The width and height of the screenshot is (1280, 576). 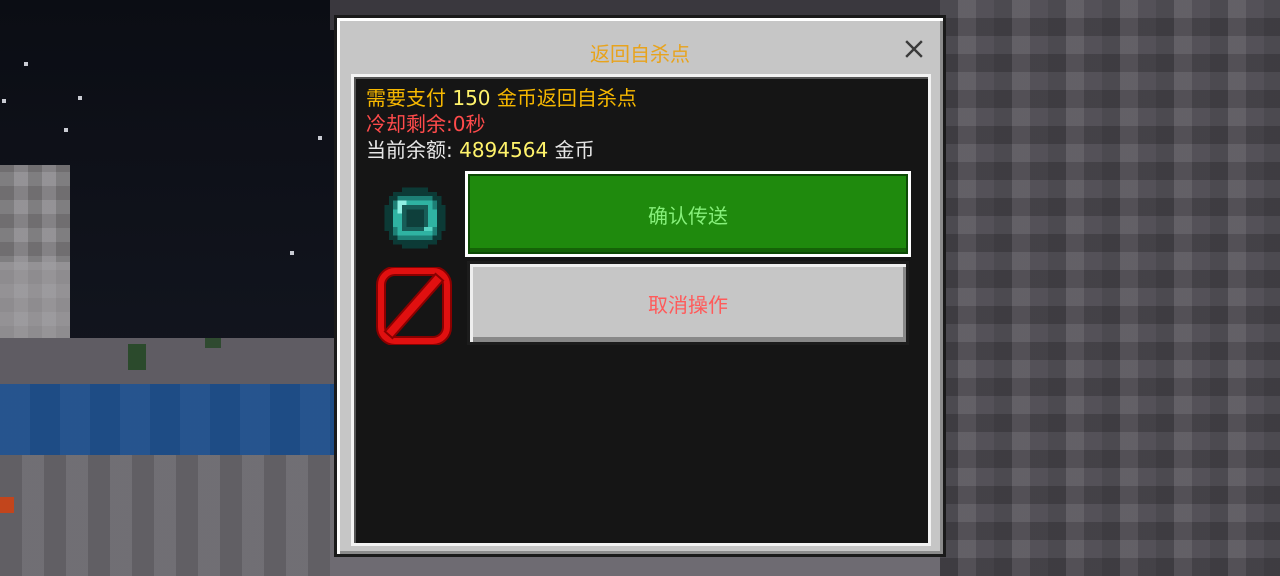 What do you see at coordinates (409, 98) in the screenshot?
I see `cost-prefix: 需要支付` at bounding box center [409, 98].